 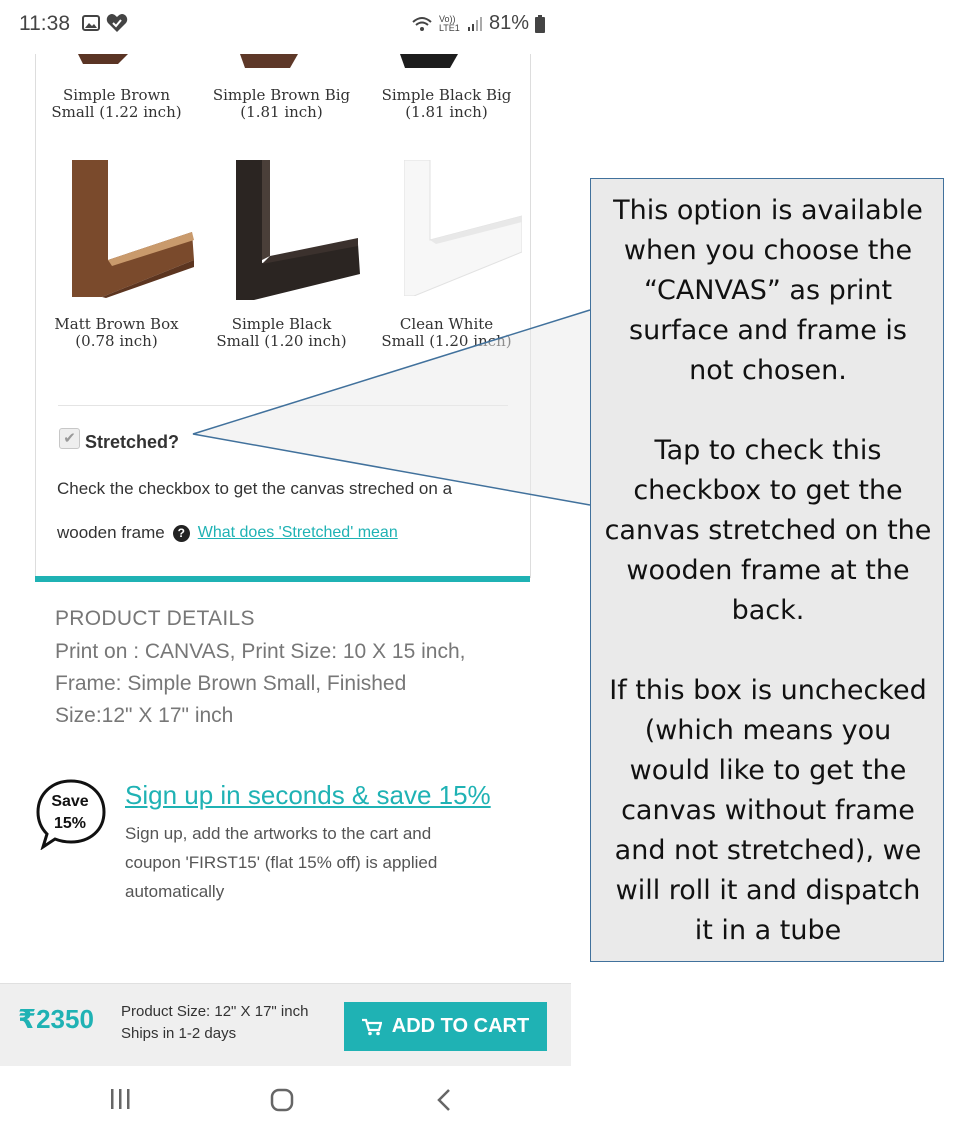 What do you see at coordinates (768, 770) in the screenshot?
I see `callout-line: would like to get the` at bounding box center [768, 770].